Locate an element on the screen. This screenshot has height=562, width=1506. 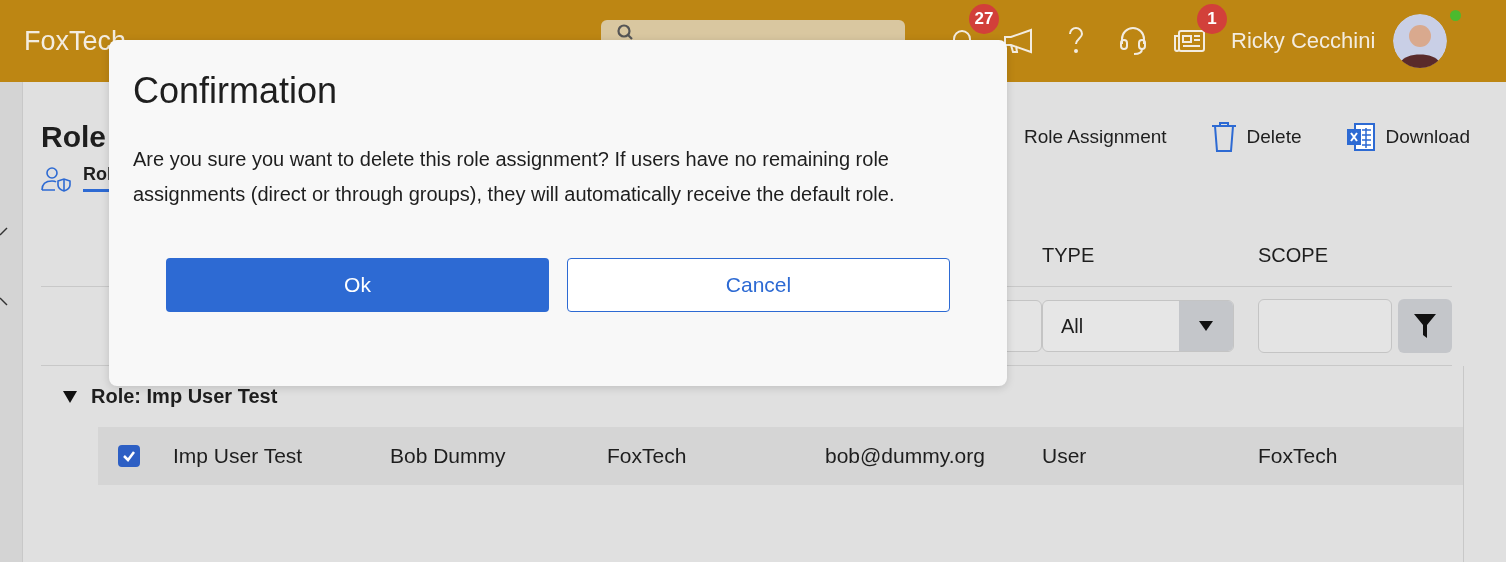
table-row: Imp User Test Bob Dummy FoxTech bob@dummy.org User FoxTech is located at coordinates (780, 456).